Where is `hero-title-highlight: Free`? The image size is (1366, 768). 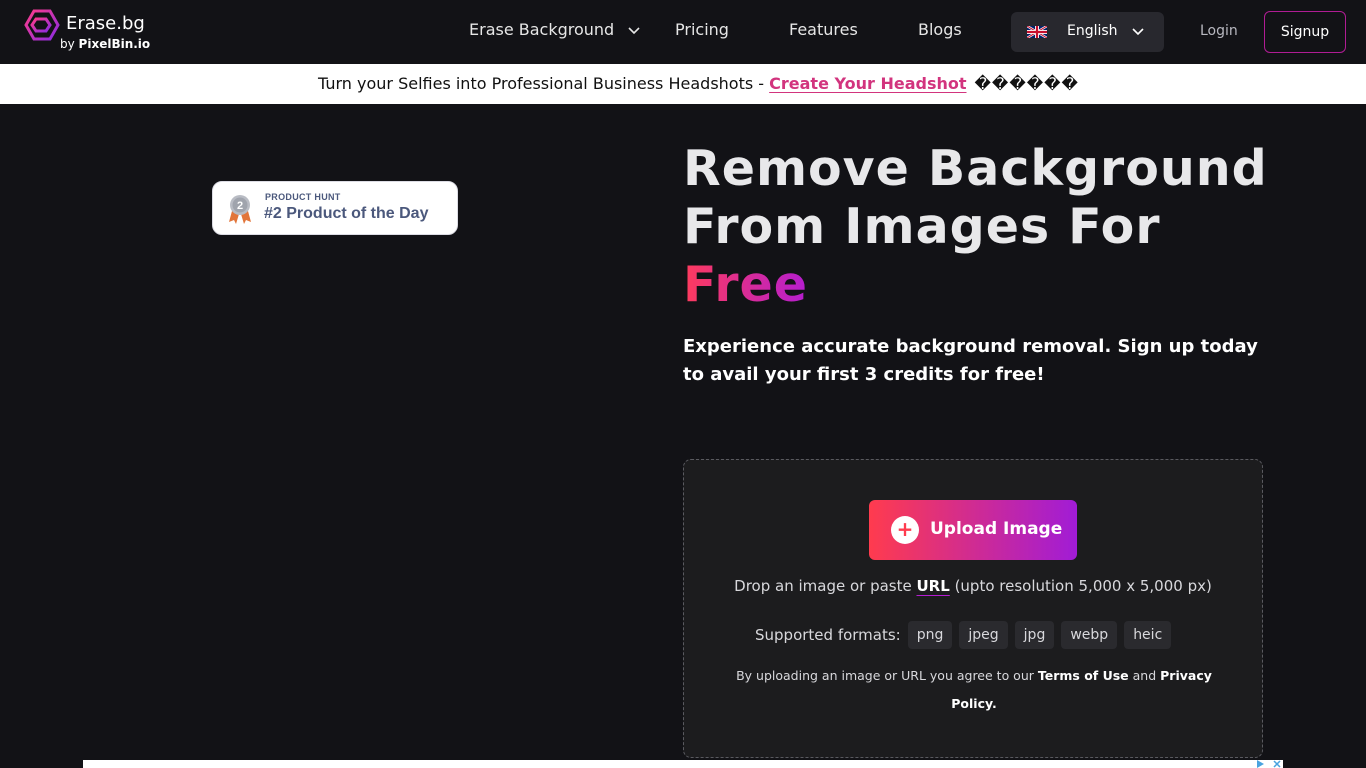
hero-title-highlight: Free is located at coordinates (745, 284).